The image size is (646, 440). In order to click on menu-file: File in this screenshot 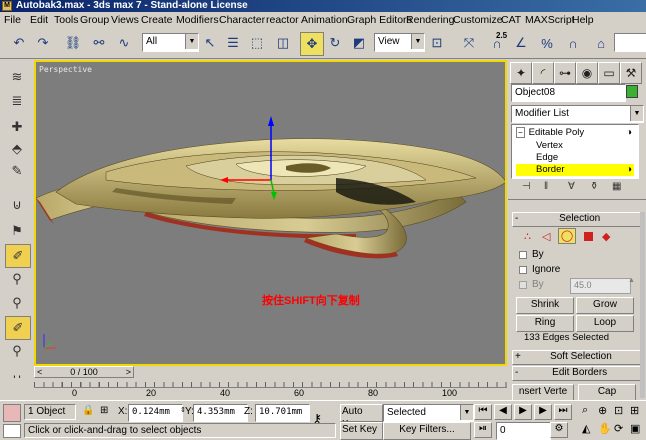, I will do `click(12, 20)`.